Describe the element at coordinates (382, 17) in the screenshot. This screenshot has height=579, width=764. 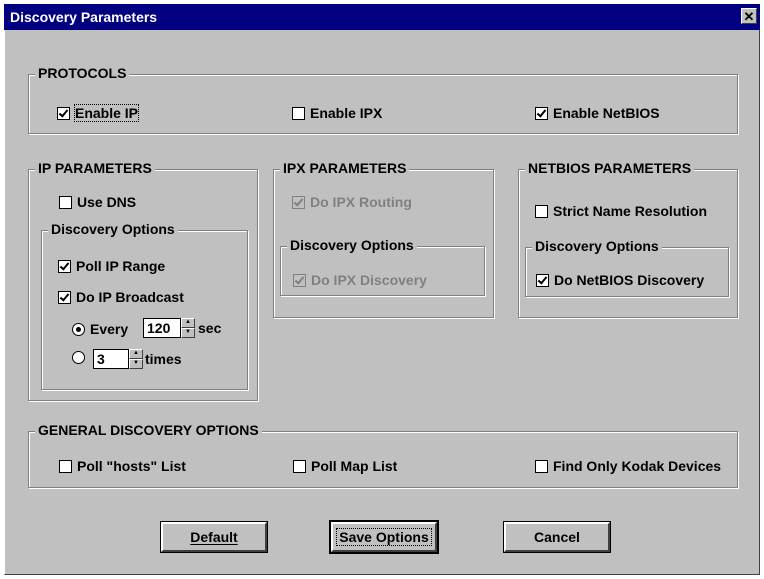
I see `title-bar: Discovery Parameters ✕` at that location.